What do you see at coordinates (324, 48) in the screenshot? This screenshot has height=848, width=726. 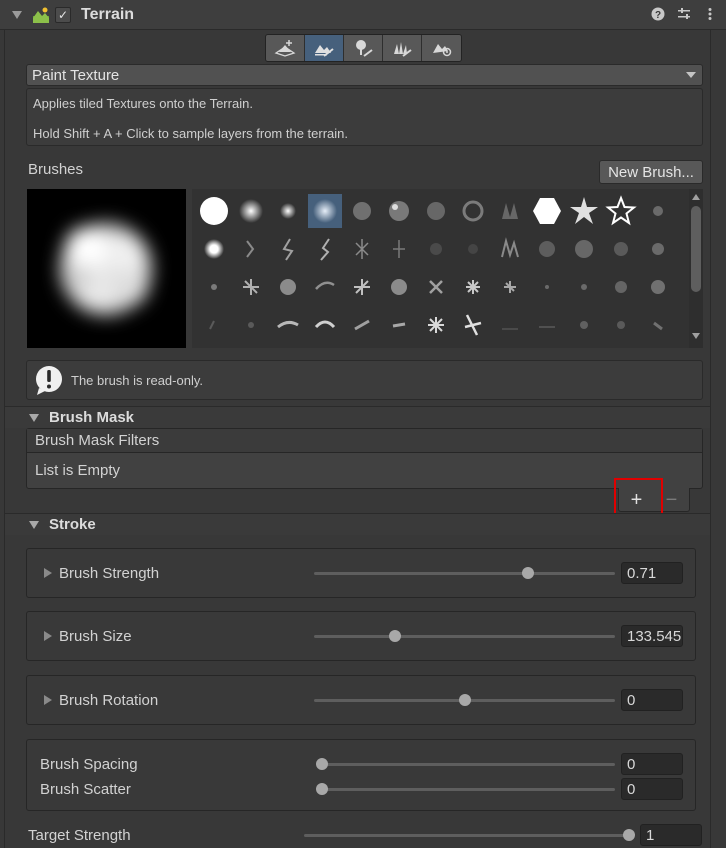 I see `paint-terrain-button` at bounding box center [324, 48].